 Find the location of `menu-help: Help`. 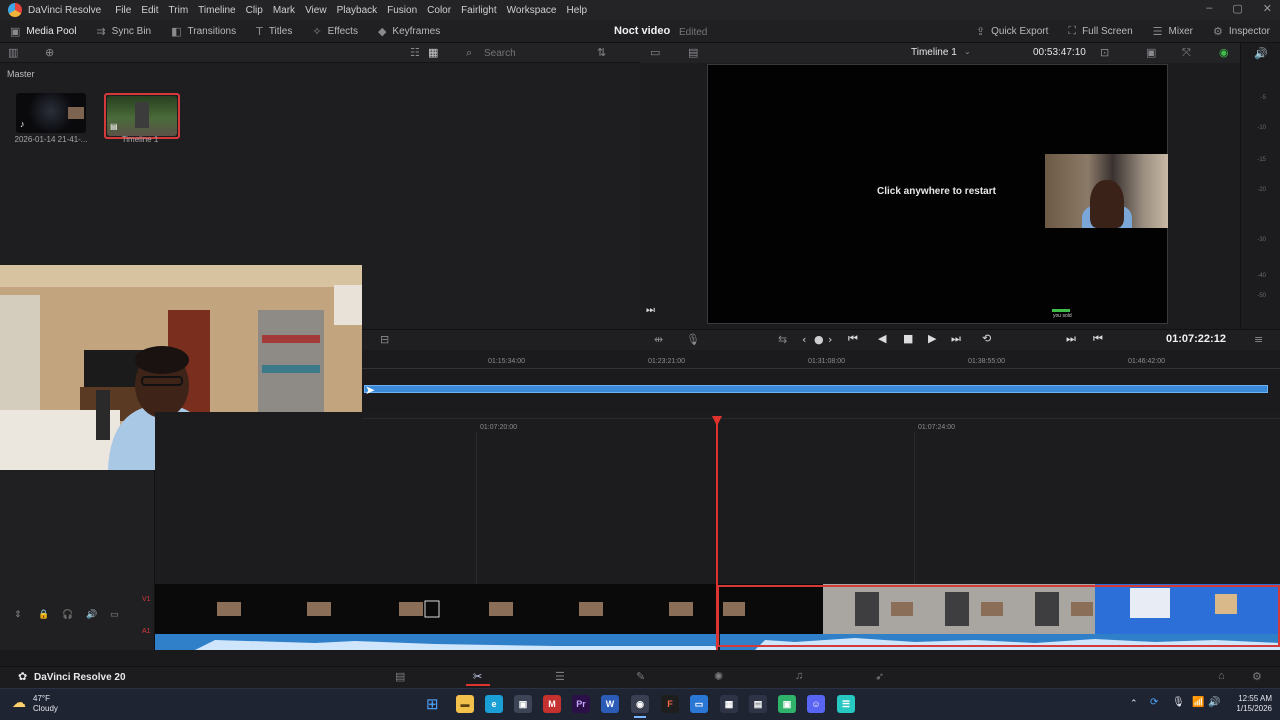

menu-help: Help is located at coordinates (576, 10).